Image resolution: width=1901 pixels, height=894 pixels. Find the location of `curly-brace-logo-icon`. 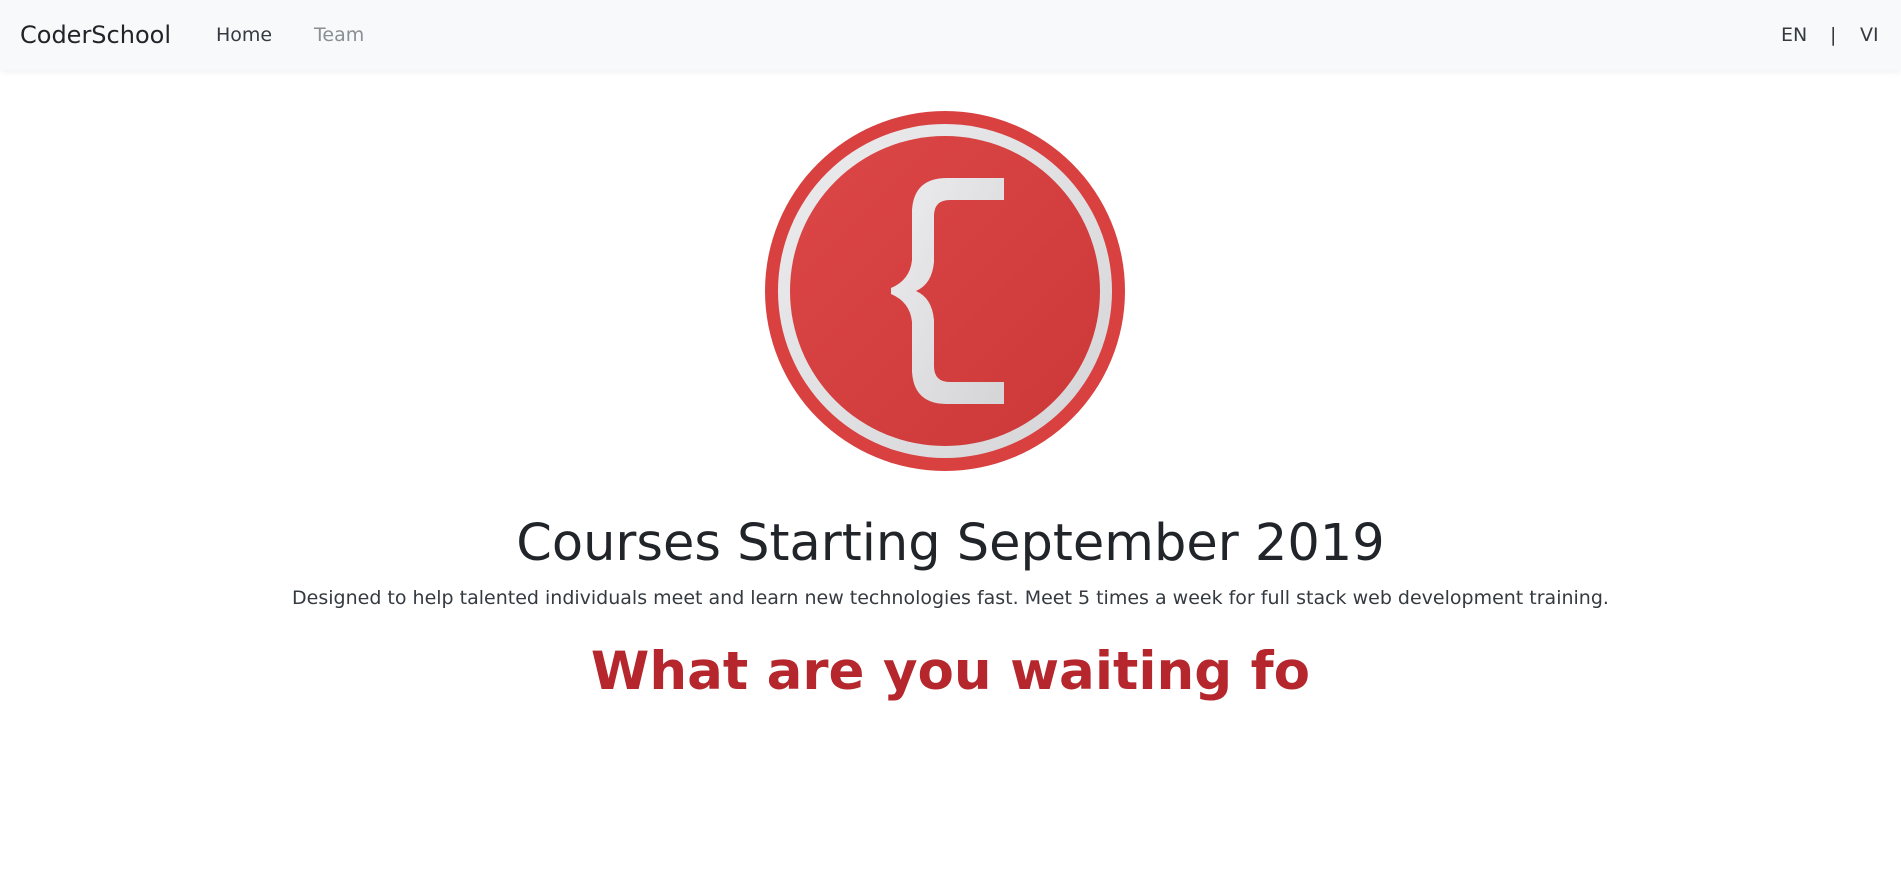

curly-brace-logo-icon is located at coordinates (945, 291).